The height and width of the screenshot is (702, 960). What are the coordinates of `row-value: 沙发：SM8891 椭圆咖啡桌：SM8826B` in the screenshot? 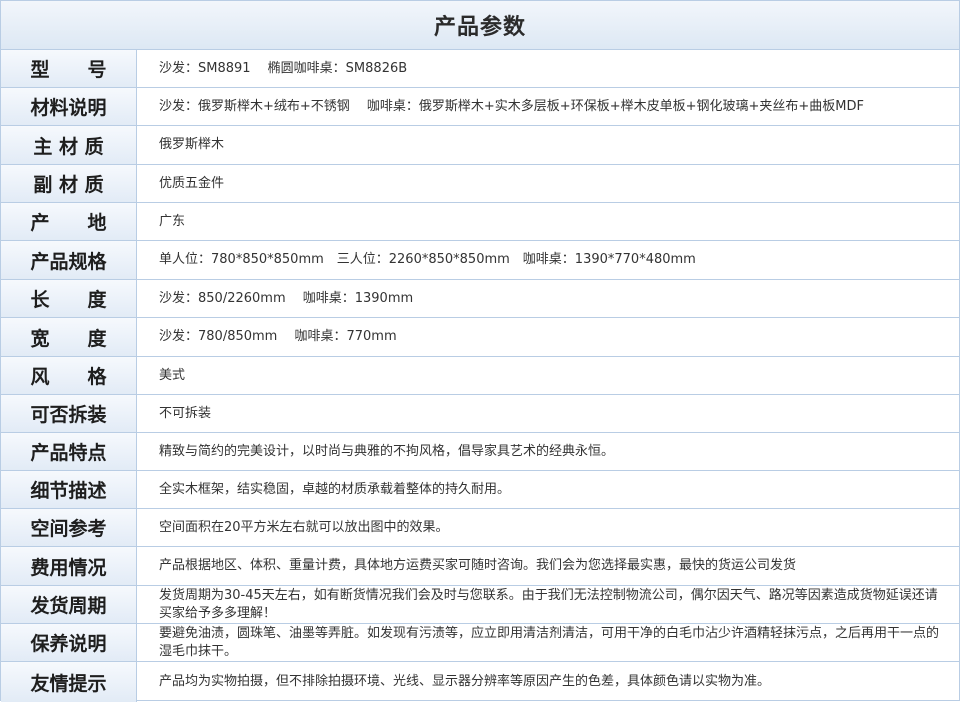 It's located at (283, 68).